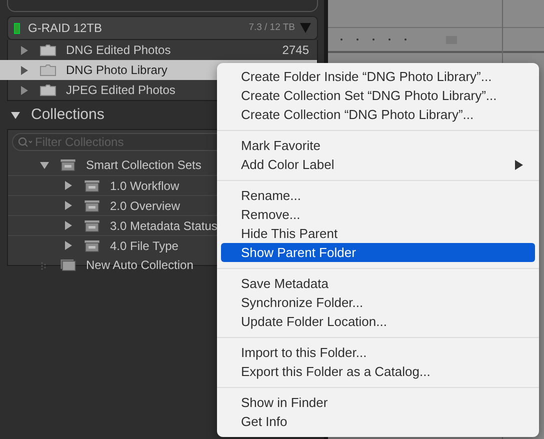 The height and width of the screenshot is (439, 544). Describe the element at coordinates (68, 265) in the screenshot. I see `collection-icon` at that location.